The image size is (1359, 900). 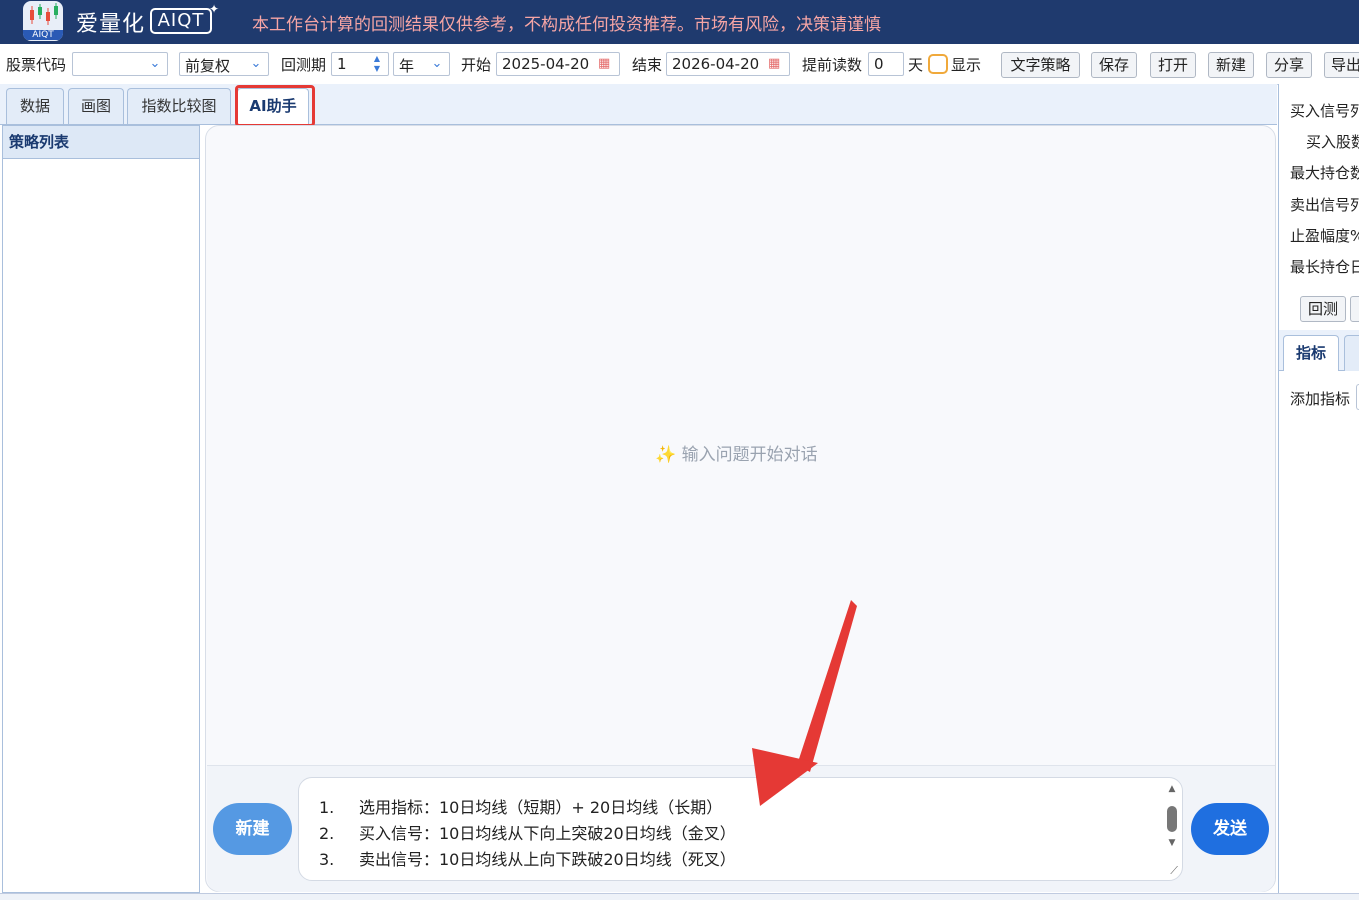 What do you see at coordinates (35, 106) in the screenshot?
I see `tab-data: 数据` at bounding box center [35, 106].